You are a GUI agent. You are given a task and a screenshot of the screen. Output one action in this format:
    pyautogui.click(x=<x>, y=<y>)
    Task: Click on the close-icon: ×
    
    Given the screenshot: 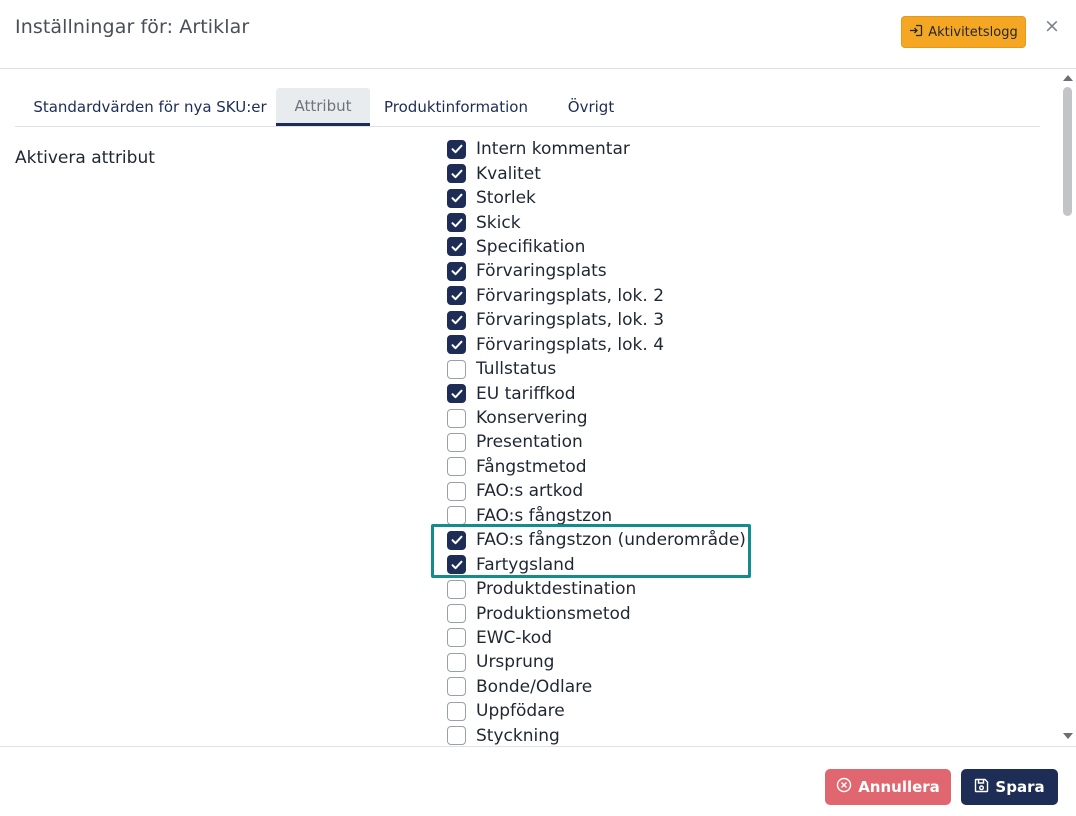 What is the action you would take?
    pyautogui.click(x=1052, y=26)
    